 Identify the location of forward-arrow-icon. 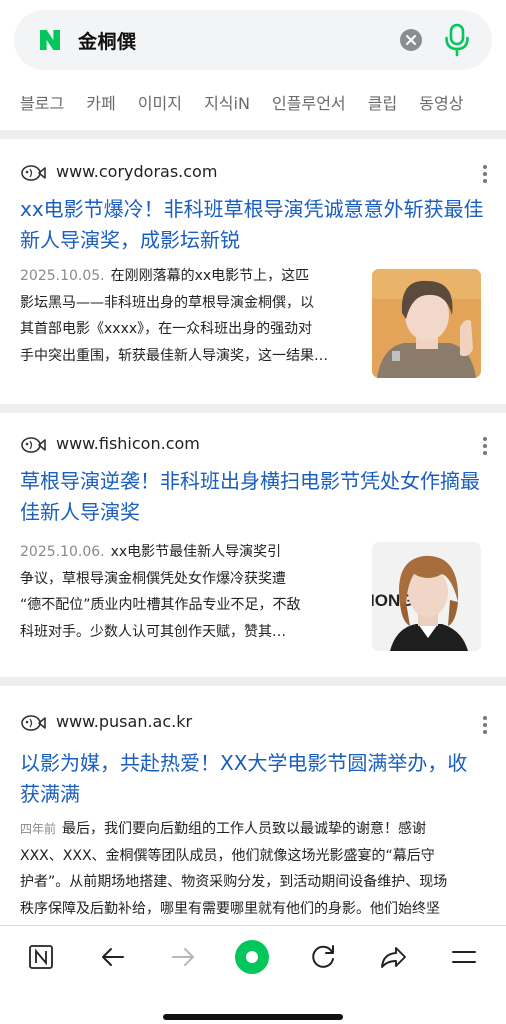
(183, 957).